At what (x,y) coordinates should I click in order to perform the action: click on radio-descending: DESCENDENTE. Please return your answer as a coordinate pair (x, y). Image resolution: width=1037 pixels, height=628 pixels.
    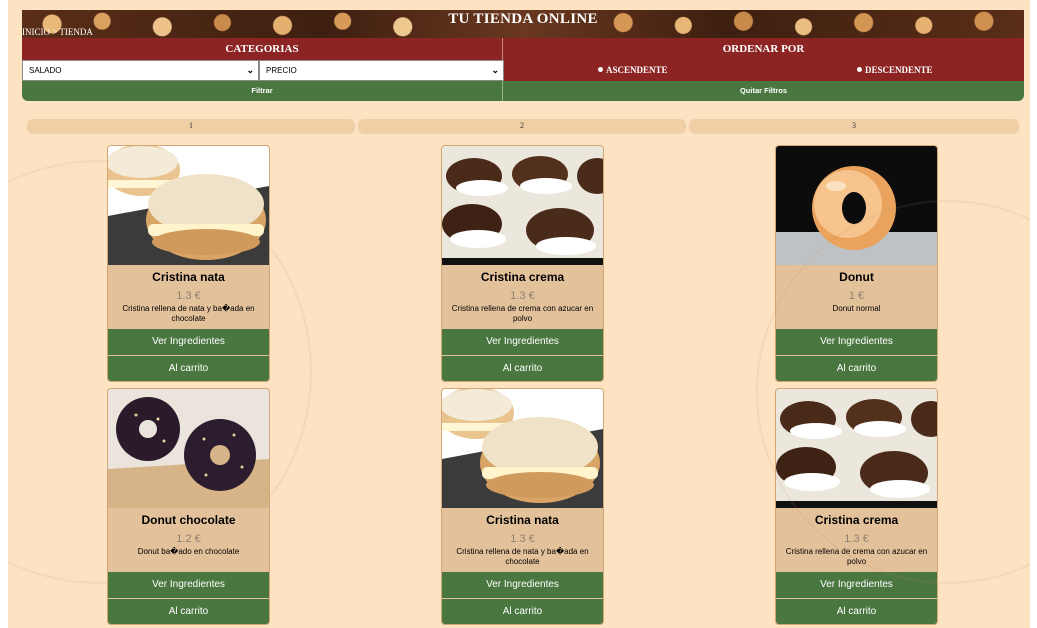
    Looking at the image, I should click on (895, 70).